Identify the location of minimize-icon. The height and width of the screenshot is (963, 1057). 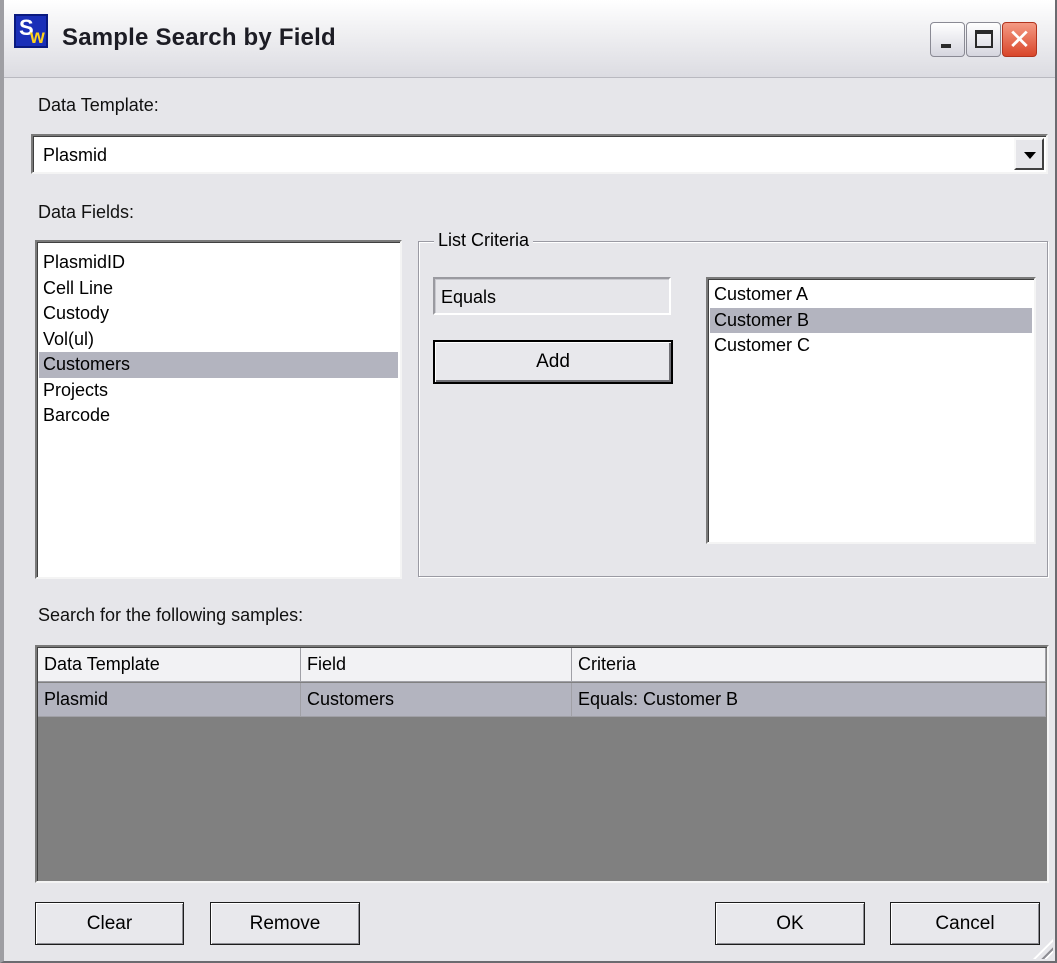
(946, 46).